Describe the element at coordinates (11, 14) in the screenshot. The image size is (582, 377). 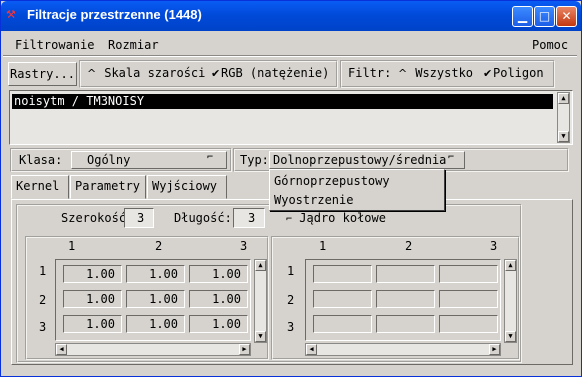
I see `app-icon: ⚒` at that location.